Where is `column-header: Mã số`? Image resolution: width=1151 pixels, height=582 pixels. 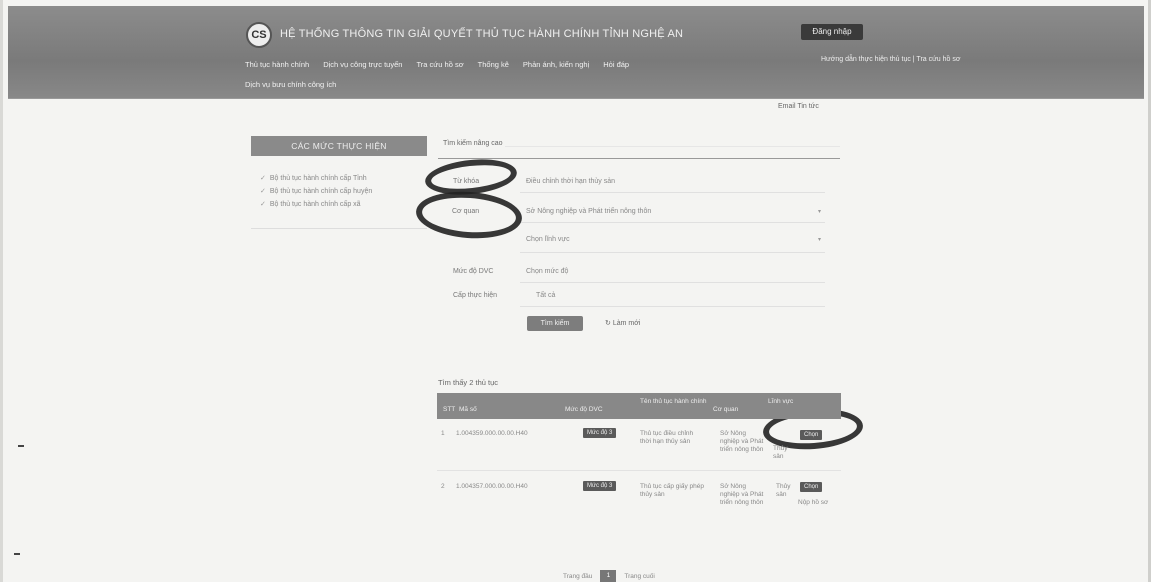 column-header: Mã số is located at coordinates (468, 409).